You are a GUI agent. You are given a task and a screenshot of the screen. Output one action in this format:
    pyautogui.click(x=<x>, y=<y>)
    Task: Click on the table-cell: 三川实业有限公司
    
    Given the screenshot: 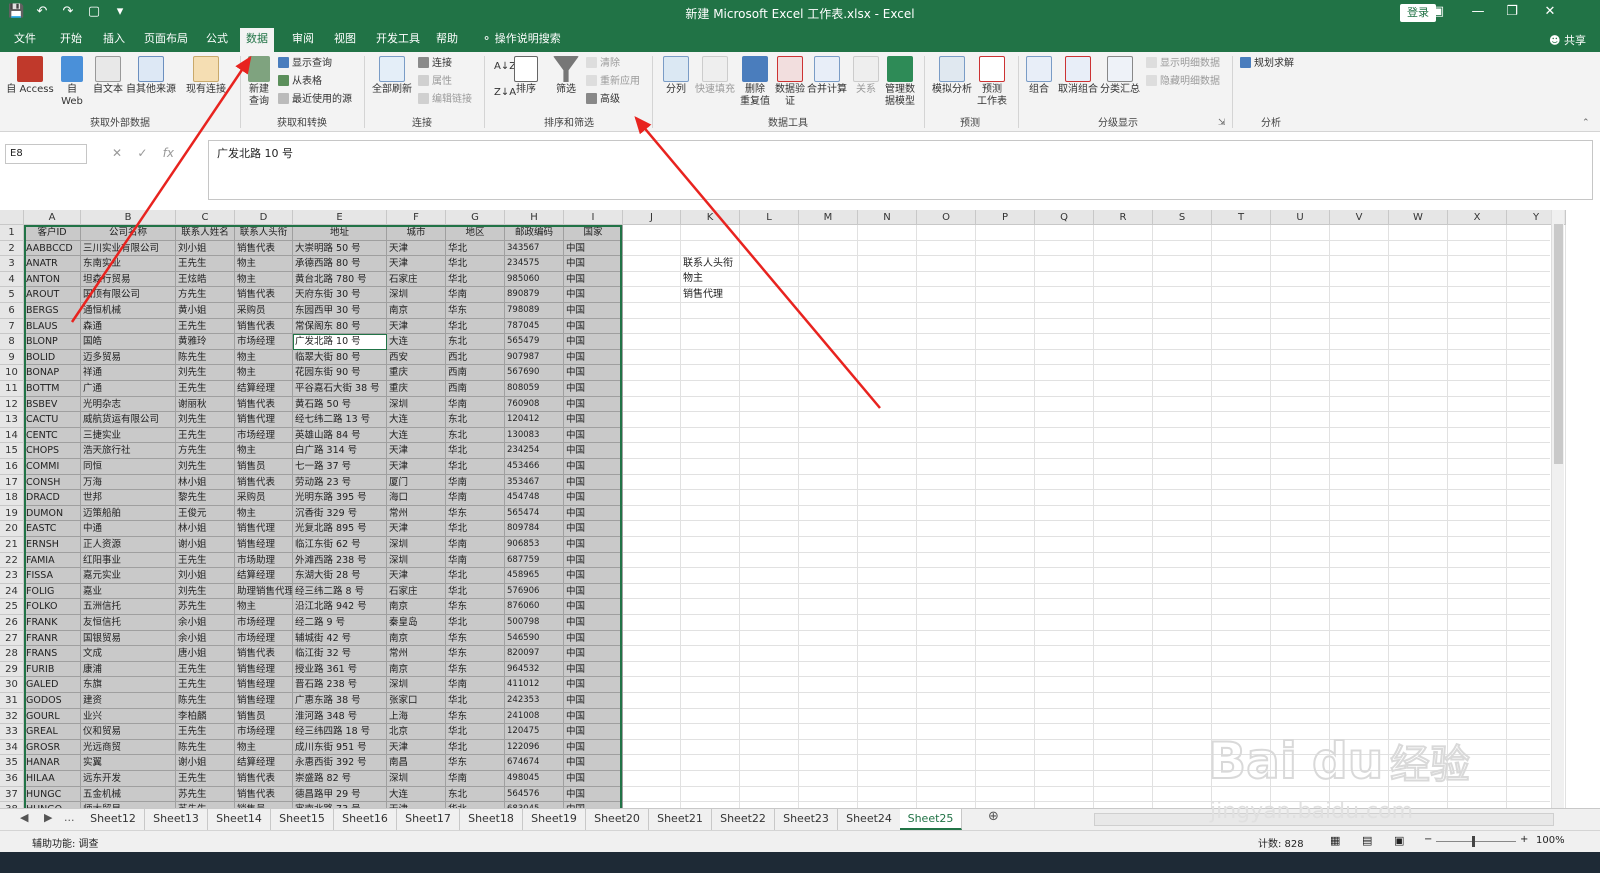 What is the action you would take?
    pyautogui.click(x=128, y=248)
    